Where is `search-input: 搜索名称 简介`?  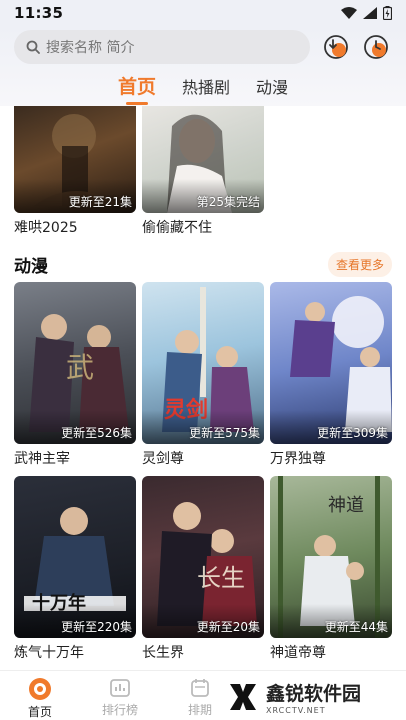 search-input: 搜索名称 简介 is located at coordinates (162, 47).